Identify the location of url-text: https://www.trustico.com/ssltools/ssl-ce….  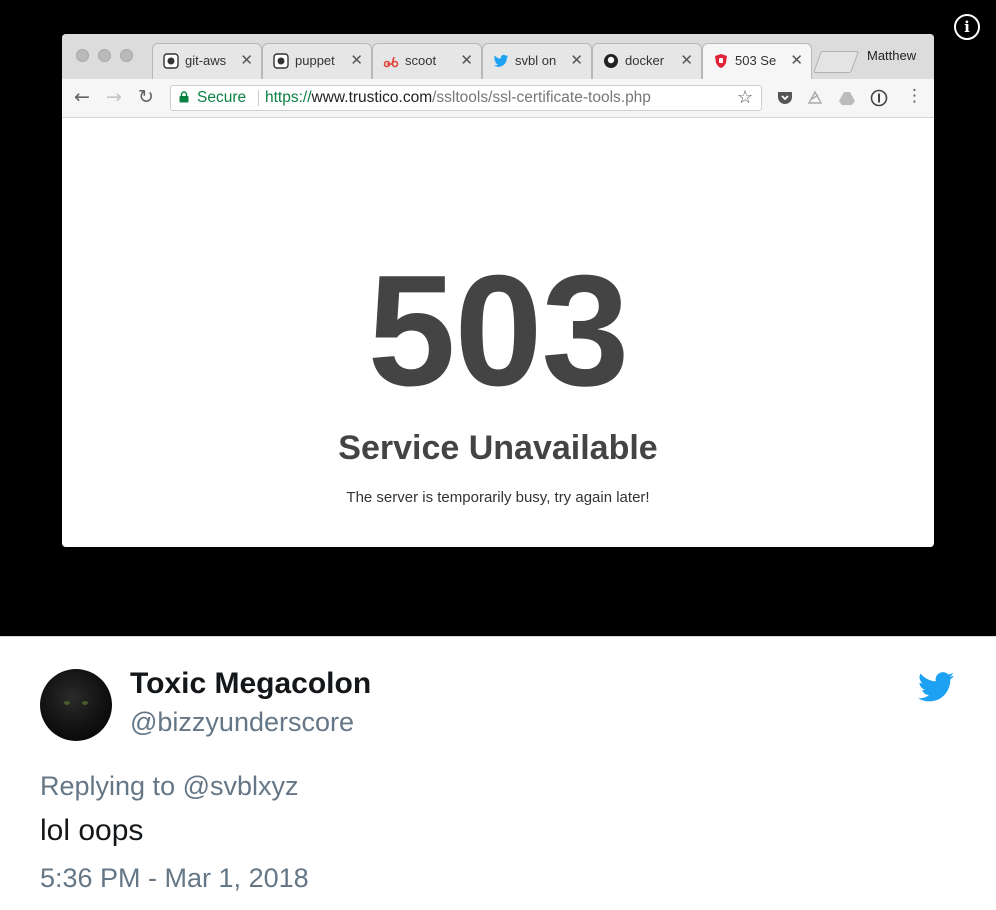
(458, 98).